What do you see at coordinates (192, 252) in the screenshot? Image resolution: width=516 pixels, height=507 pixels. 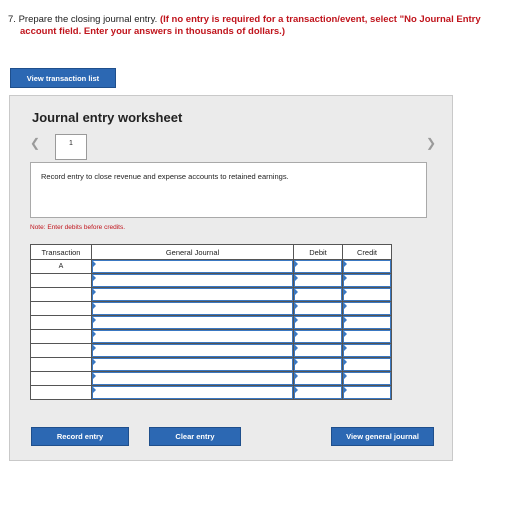 I see `header-general-journal: General Journal` at bounding box center [192, 252].